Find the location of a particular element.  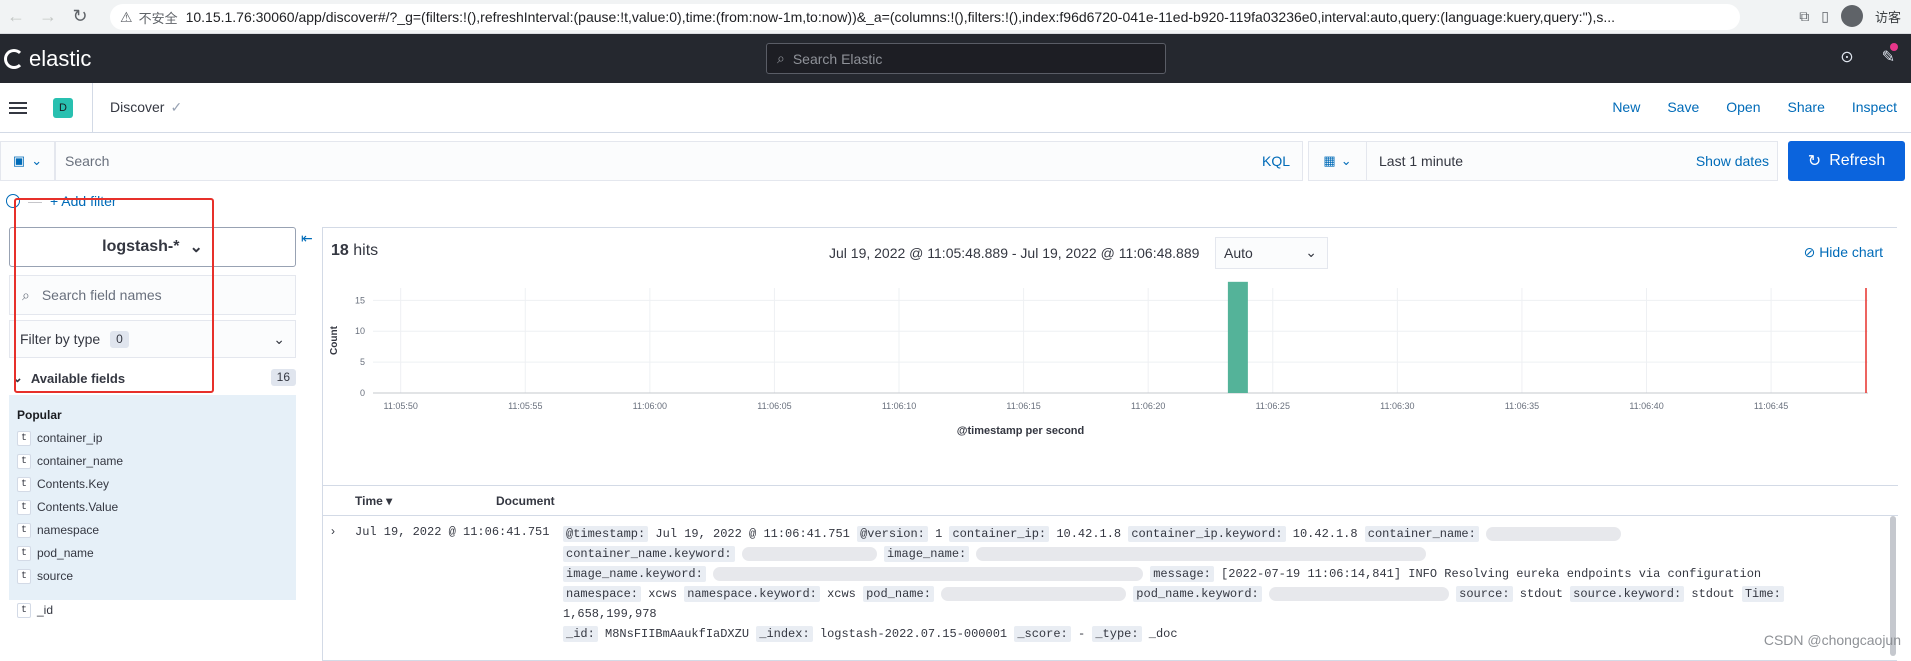

save-icon: ▣ is located at coordinates (19, 160).